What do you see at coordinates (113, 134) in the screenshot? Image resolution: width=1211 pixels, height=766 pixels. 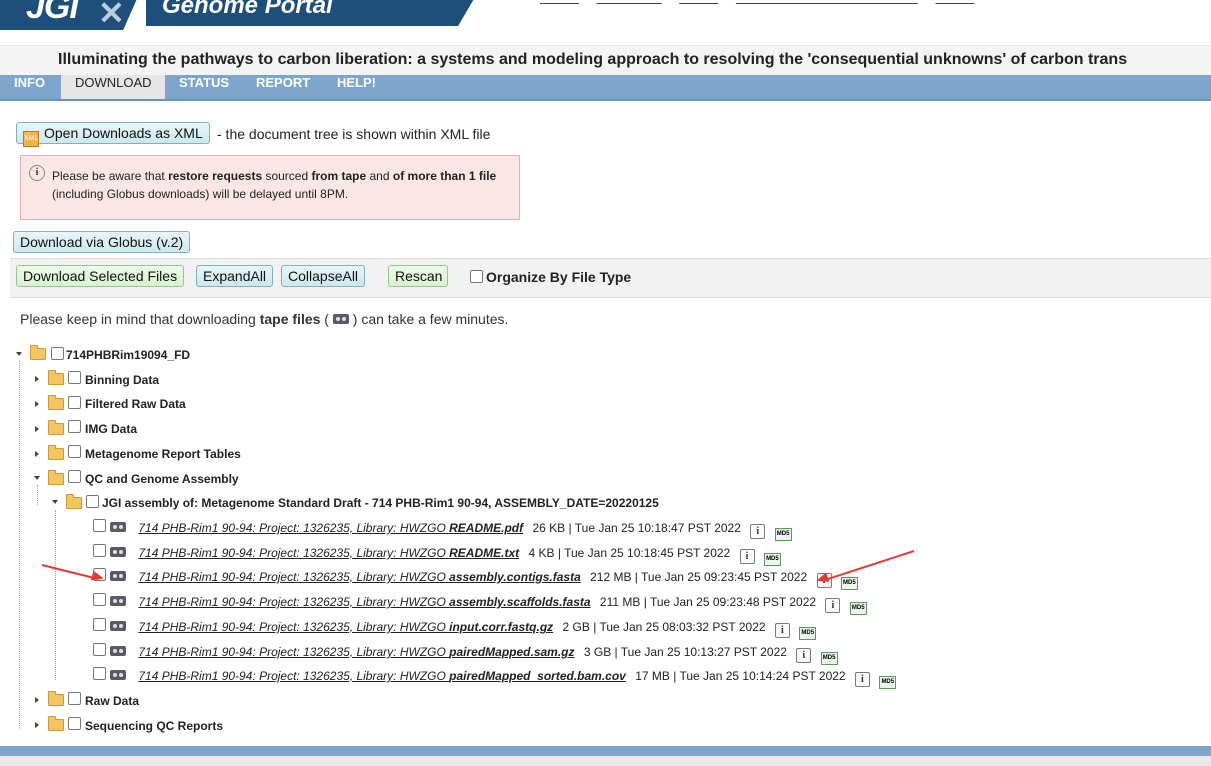 I see `open-xml-button: XML Open Downloads as XML` at bounding box center [113, 134].